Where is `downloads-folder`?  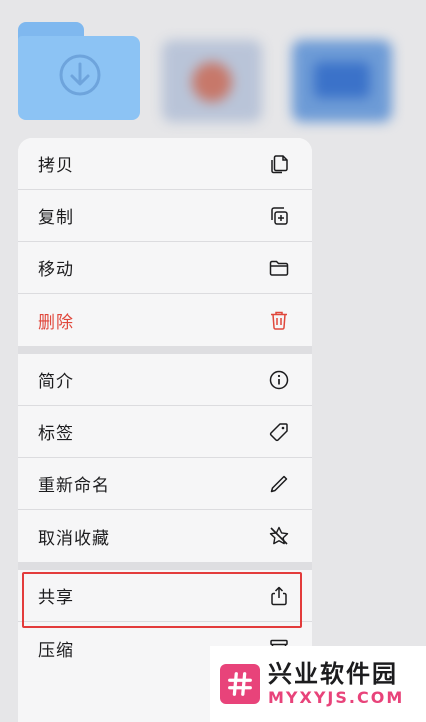 downloads-folder is located at coordinates (79, 71).